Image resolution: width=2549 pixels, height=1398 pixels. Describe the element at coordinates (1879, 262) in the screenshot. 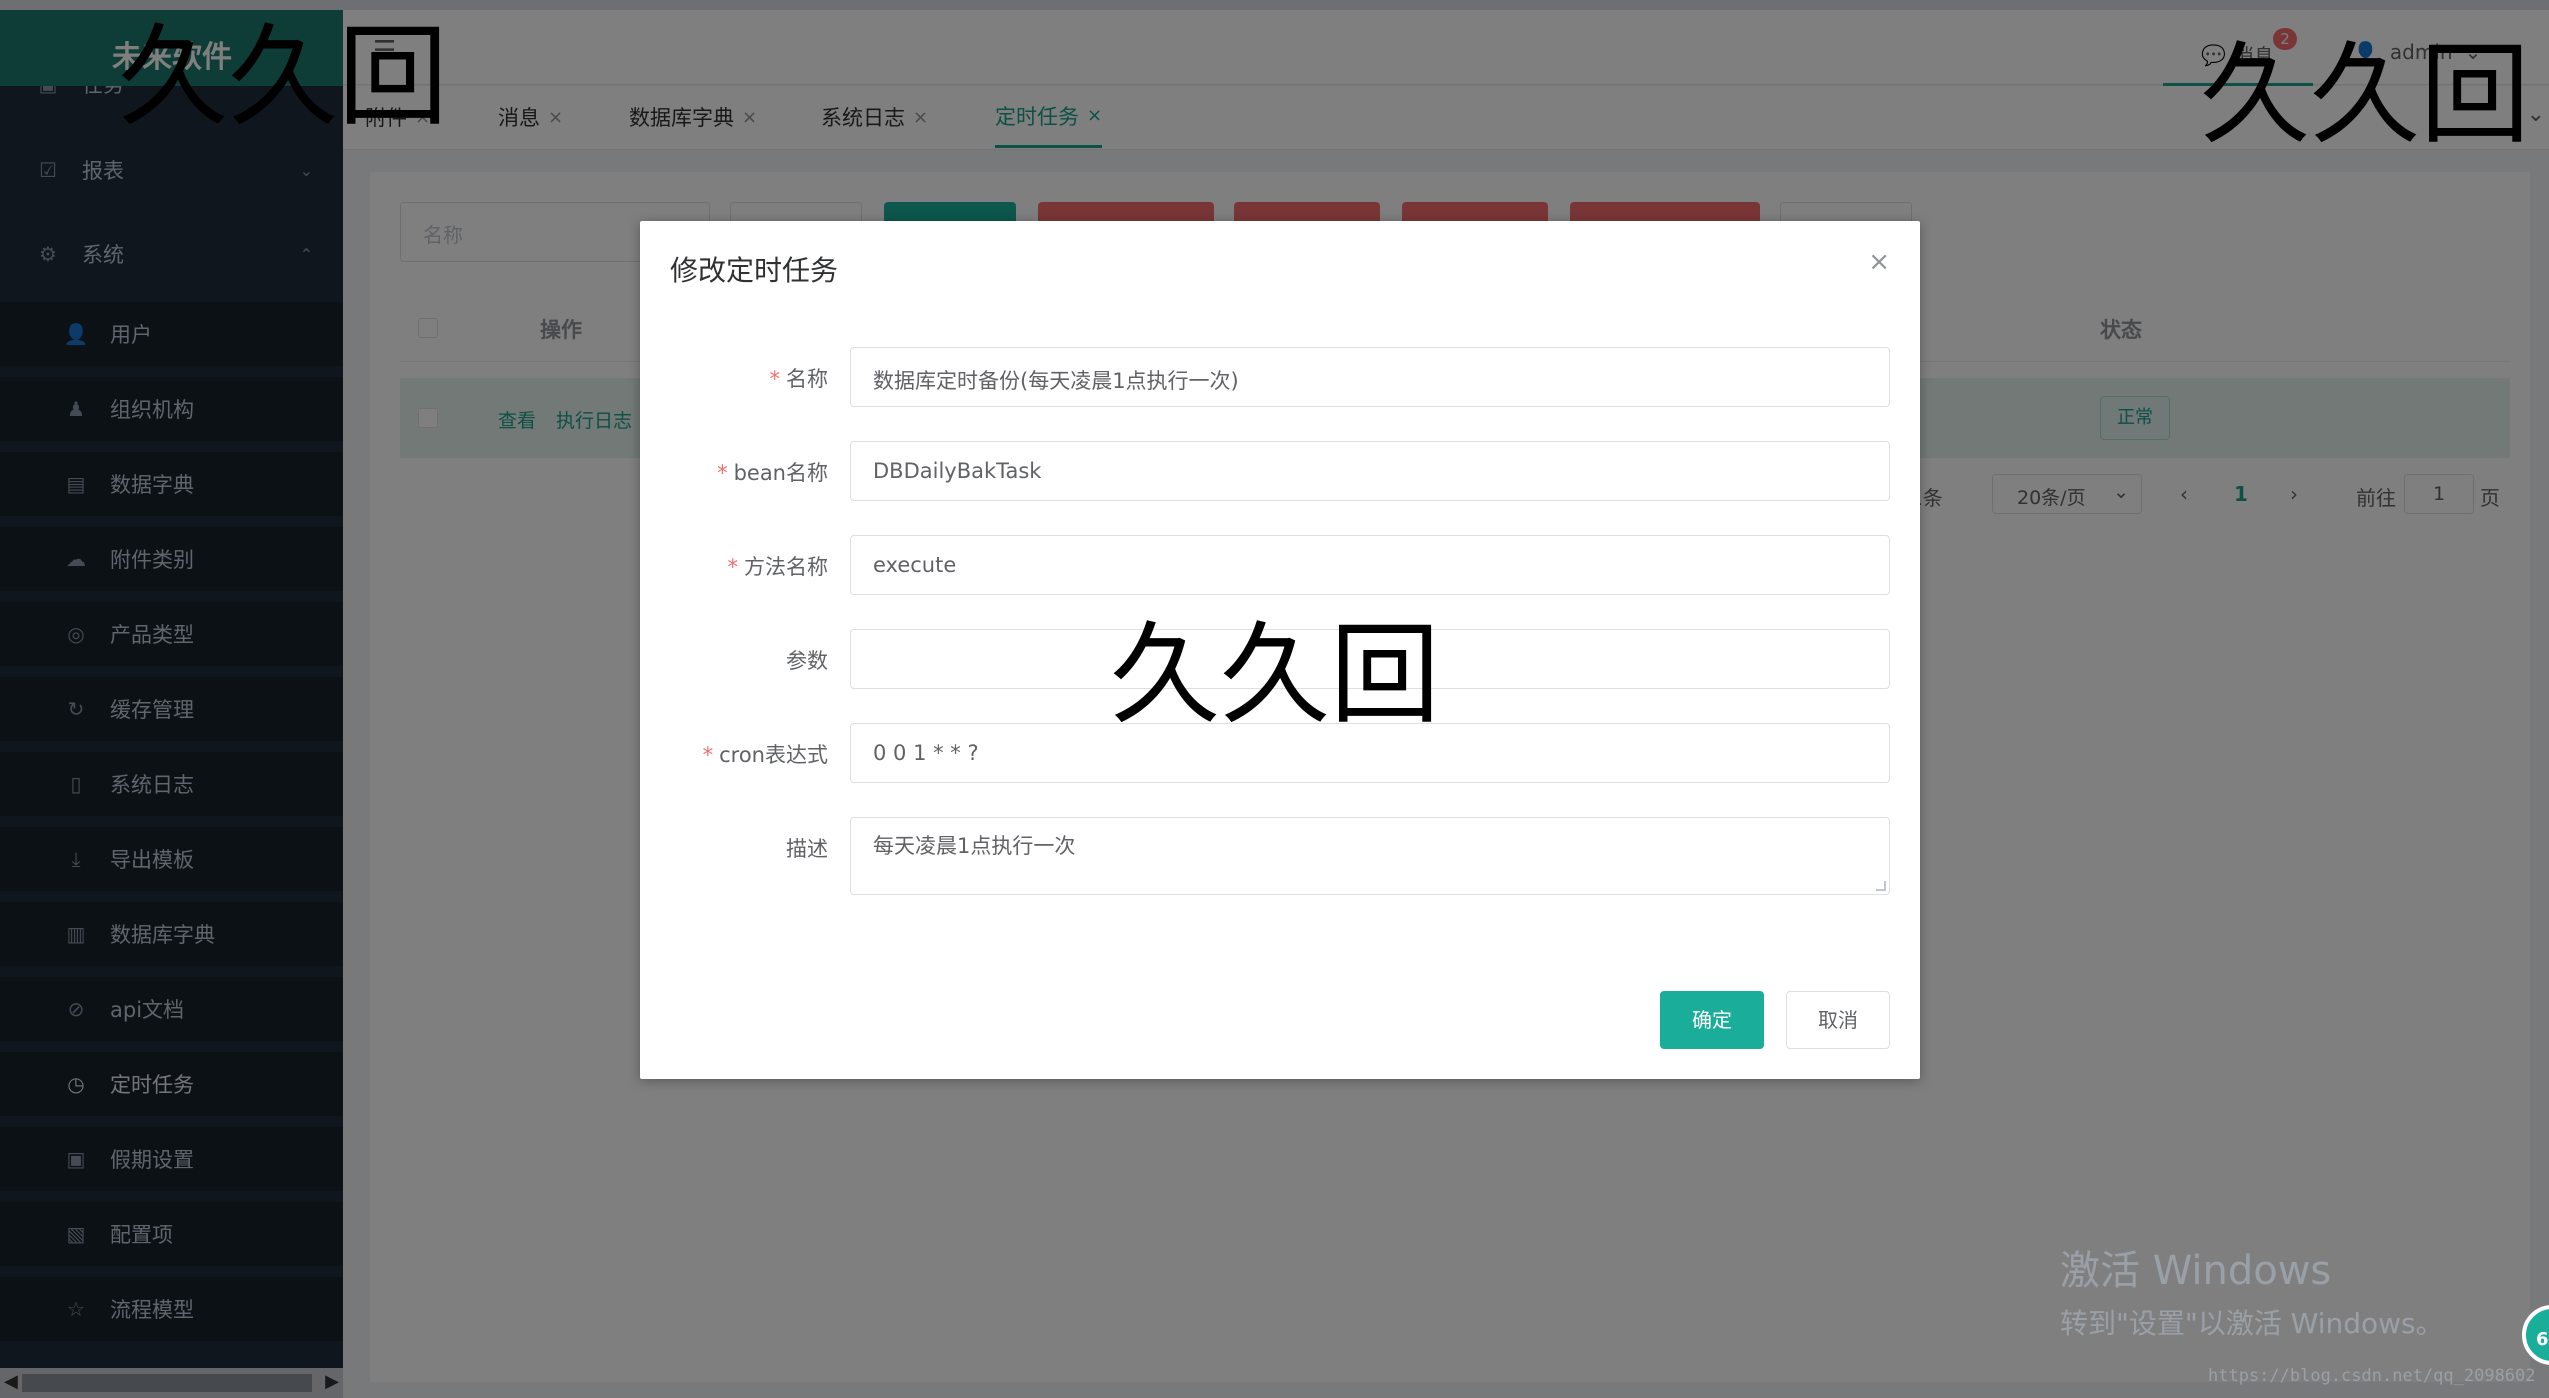

I see `close-icon: ×` at that location.